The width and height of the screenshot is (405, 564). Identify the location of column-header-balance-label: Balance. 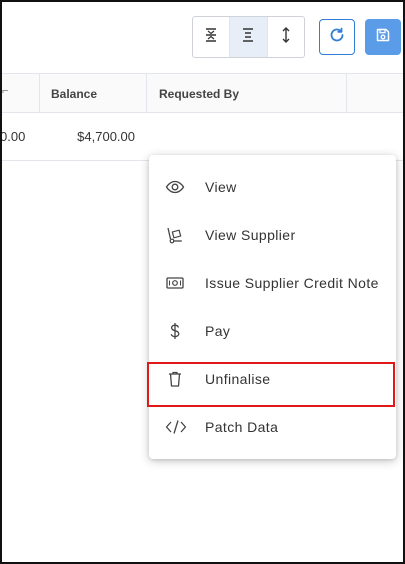
(74, 93).